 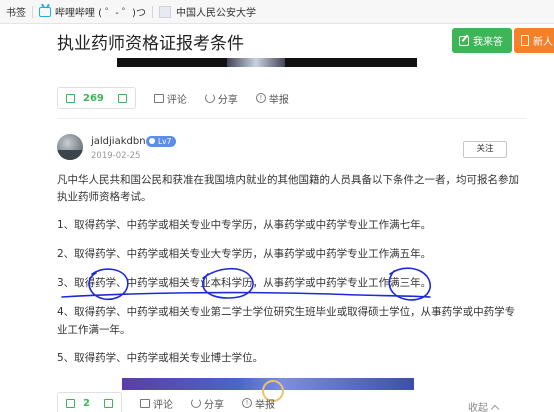 What do you see at coordinates (256, 62) in the screenshot?
I see `thumbnail-highlight` at bounding box center [256, 62].